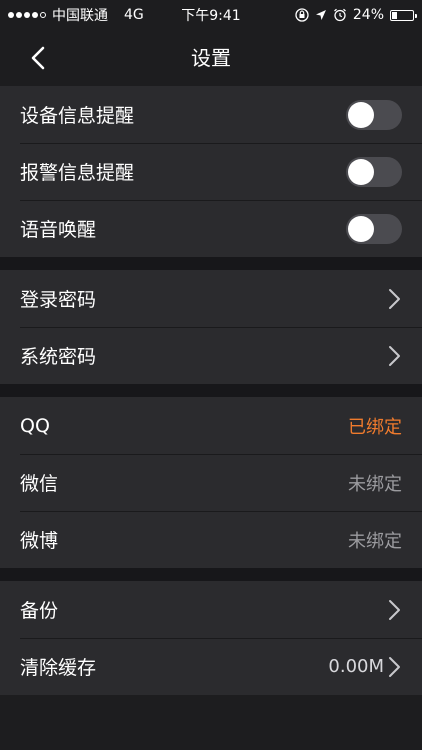 This screenshot has width=422, height=750. I want to click on device-info-toggle, so click(374, 114).